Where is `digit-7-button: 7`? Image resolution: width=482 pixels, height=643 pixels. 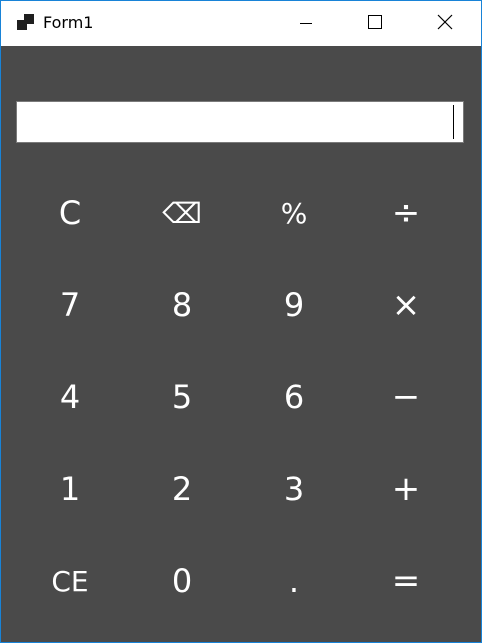
digit-7-button: 7 is located at coordinates (70, 305).